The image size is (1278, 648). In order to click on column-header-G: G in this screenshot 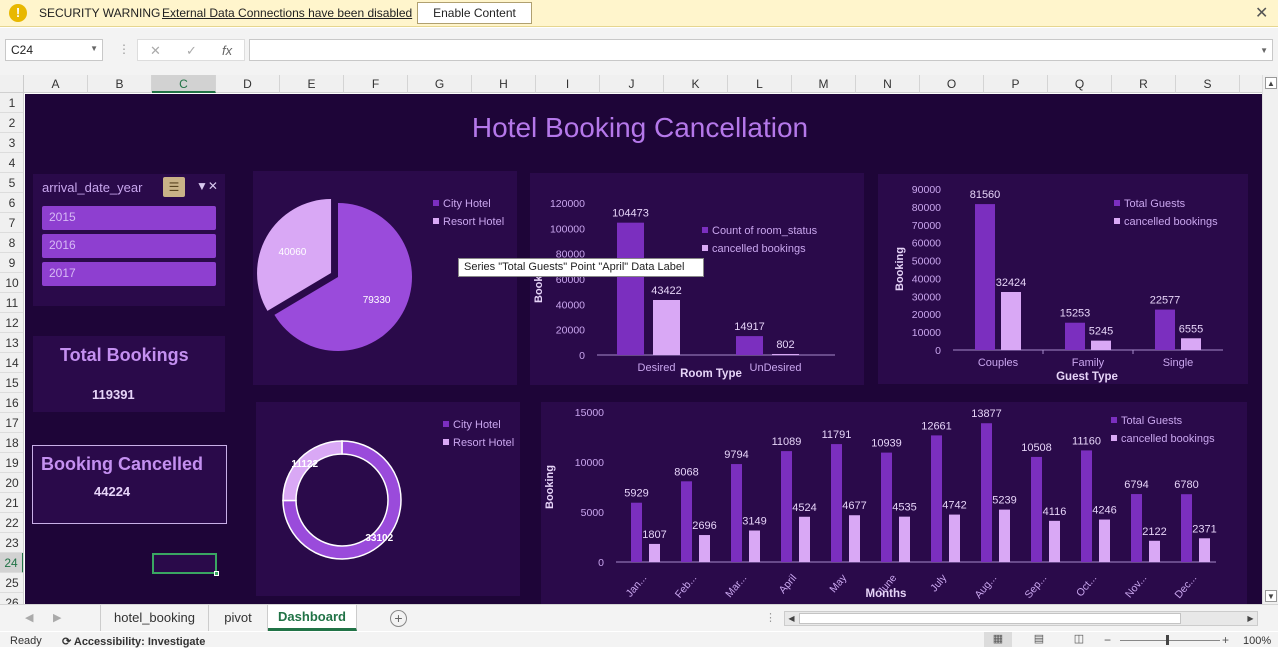, I will do `click(440, 84)`.